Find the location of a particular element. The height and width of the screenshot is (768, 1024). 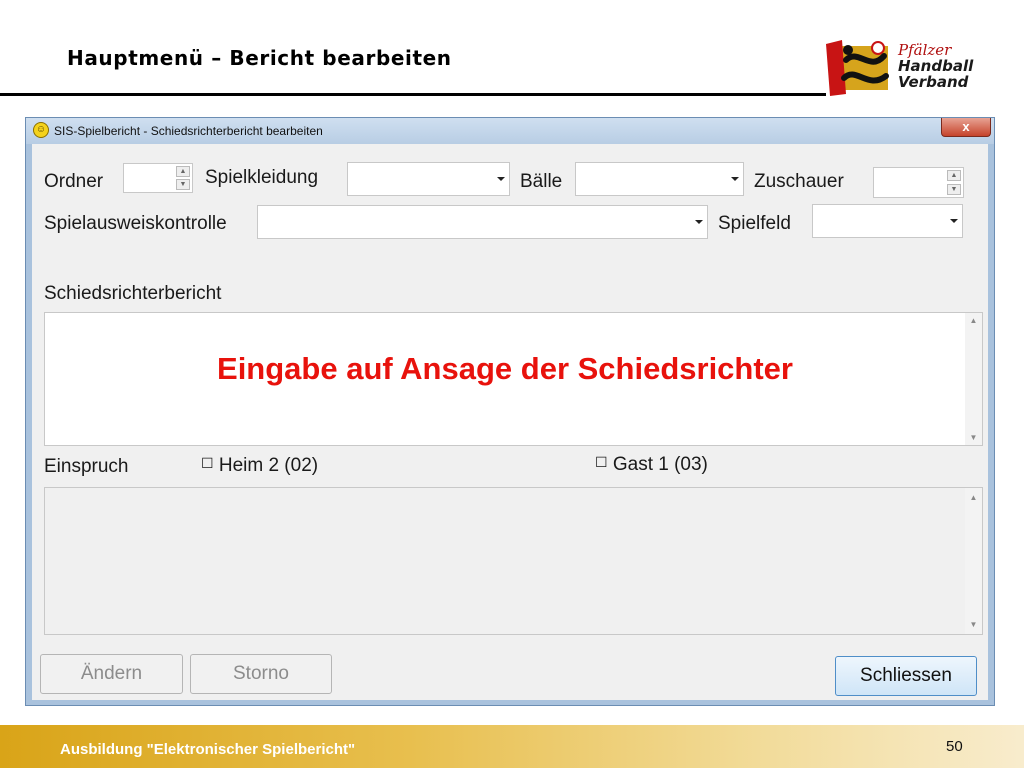

spielfeld-dropdown is located at coordinates (887, 221).